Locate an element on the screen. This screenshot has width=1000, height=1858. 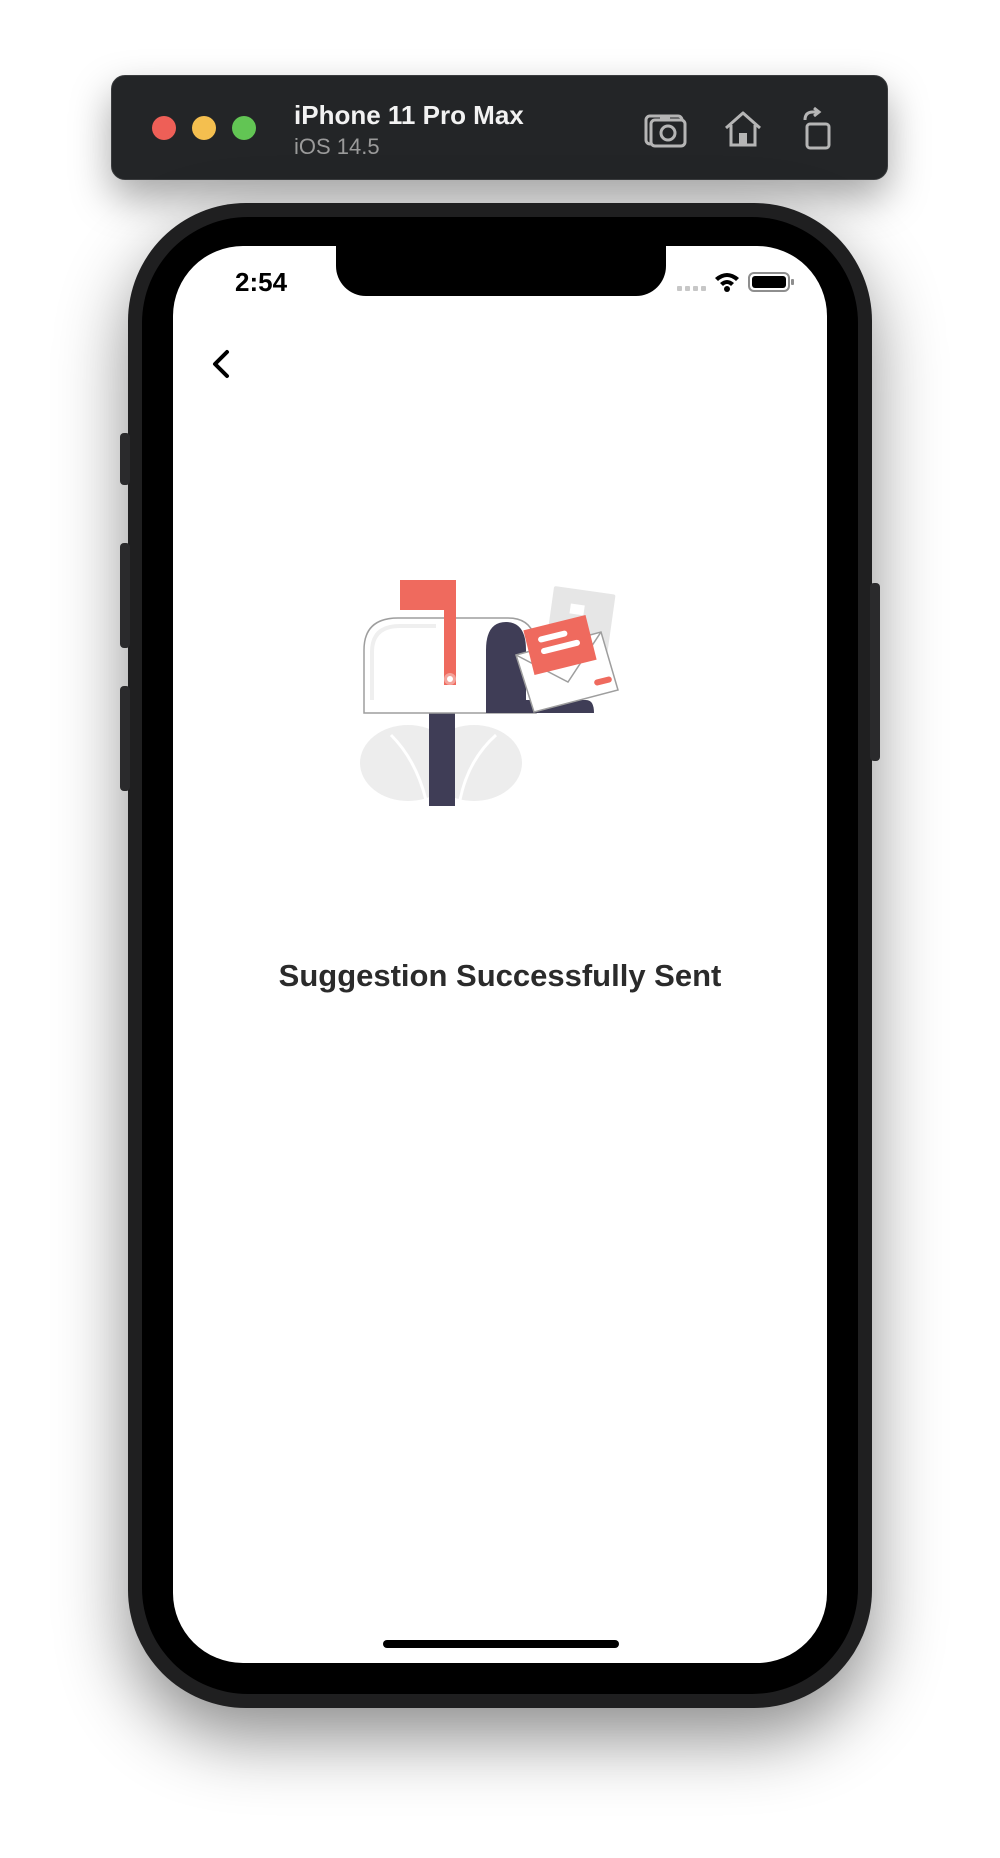
home-button is located at coordinates (743, 129).